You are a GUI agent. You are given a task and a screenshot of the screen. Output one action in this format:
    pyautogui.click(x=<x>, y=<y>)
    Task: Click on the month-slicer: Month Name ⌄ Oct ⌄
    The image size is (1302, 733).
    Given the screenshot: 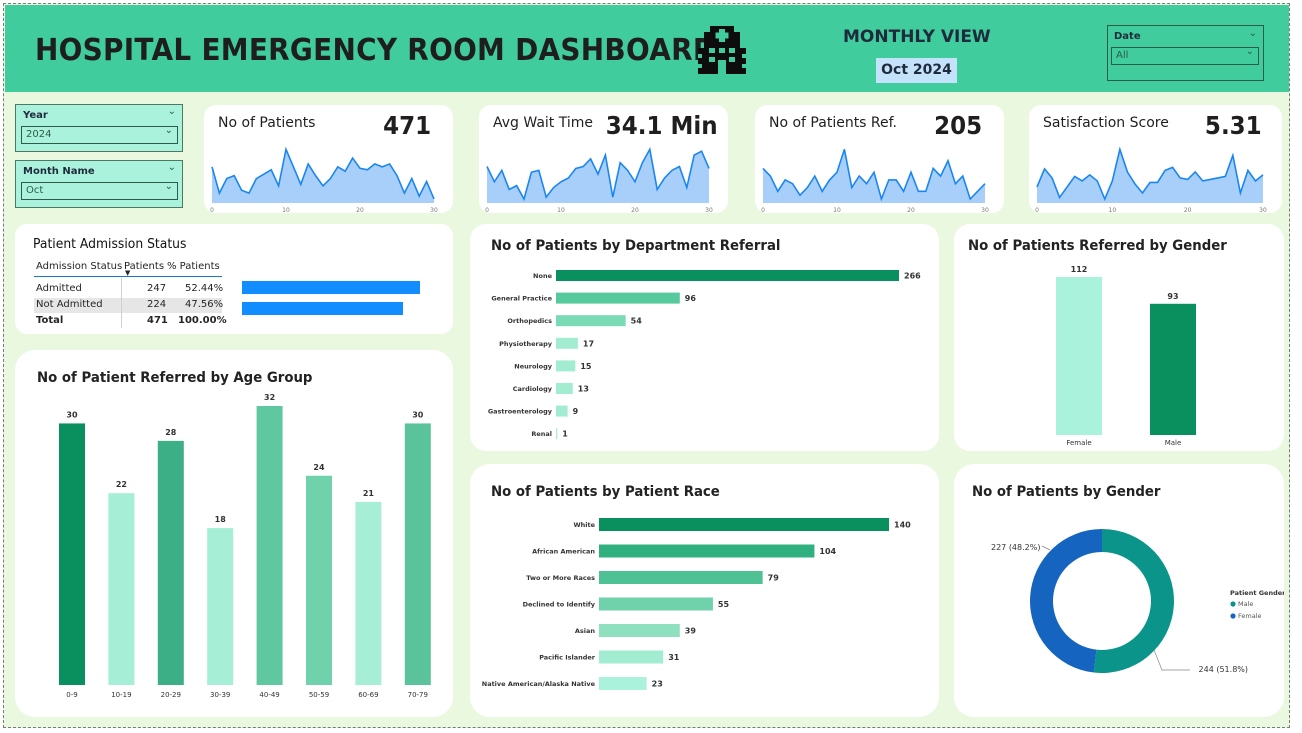 What is the action you would take?
    pyautogui.click(x=99, y=184)
    